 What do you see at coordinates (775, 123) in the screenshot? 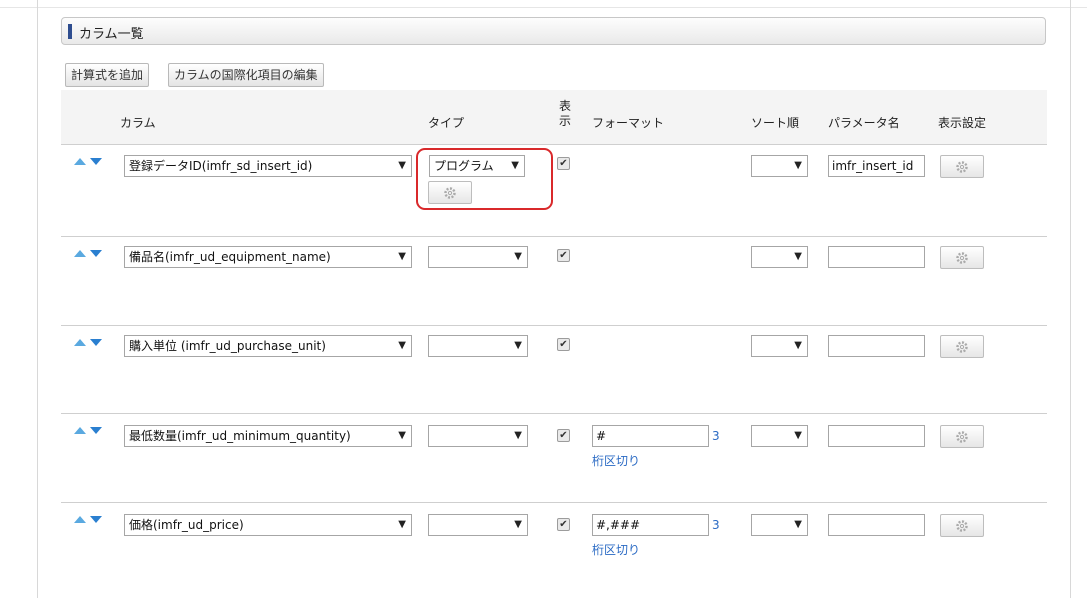
I see `header-sort: ソート順` at bounding box center [775, 123].